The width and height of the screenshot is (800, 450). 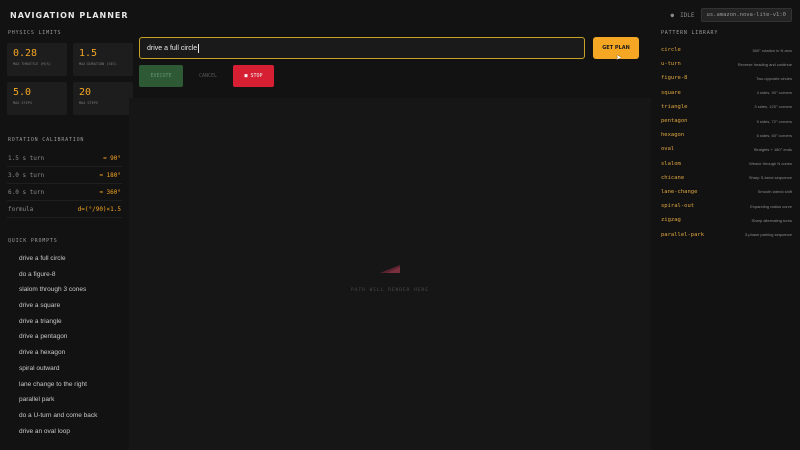 What do you see at coordinates (774, 93) in the screenshot?
I see `pattern-description: 4 sides, 90° corners` at bounding box center [774, 93].